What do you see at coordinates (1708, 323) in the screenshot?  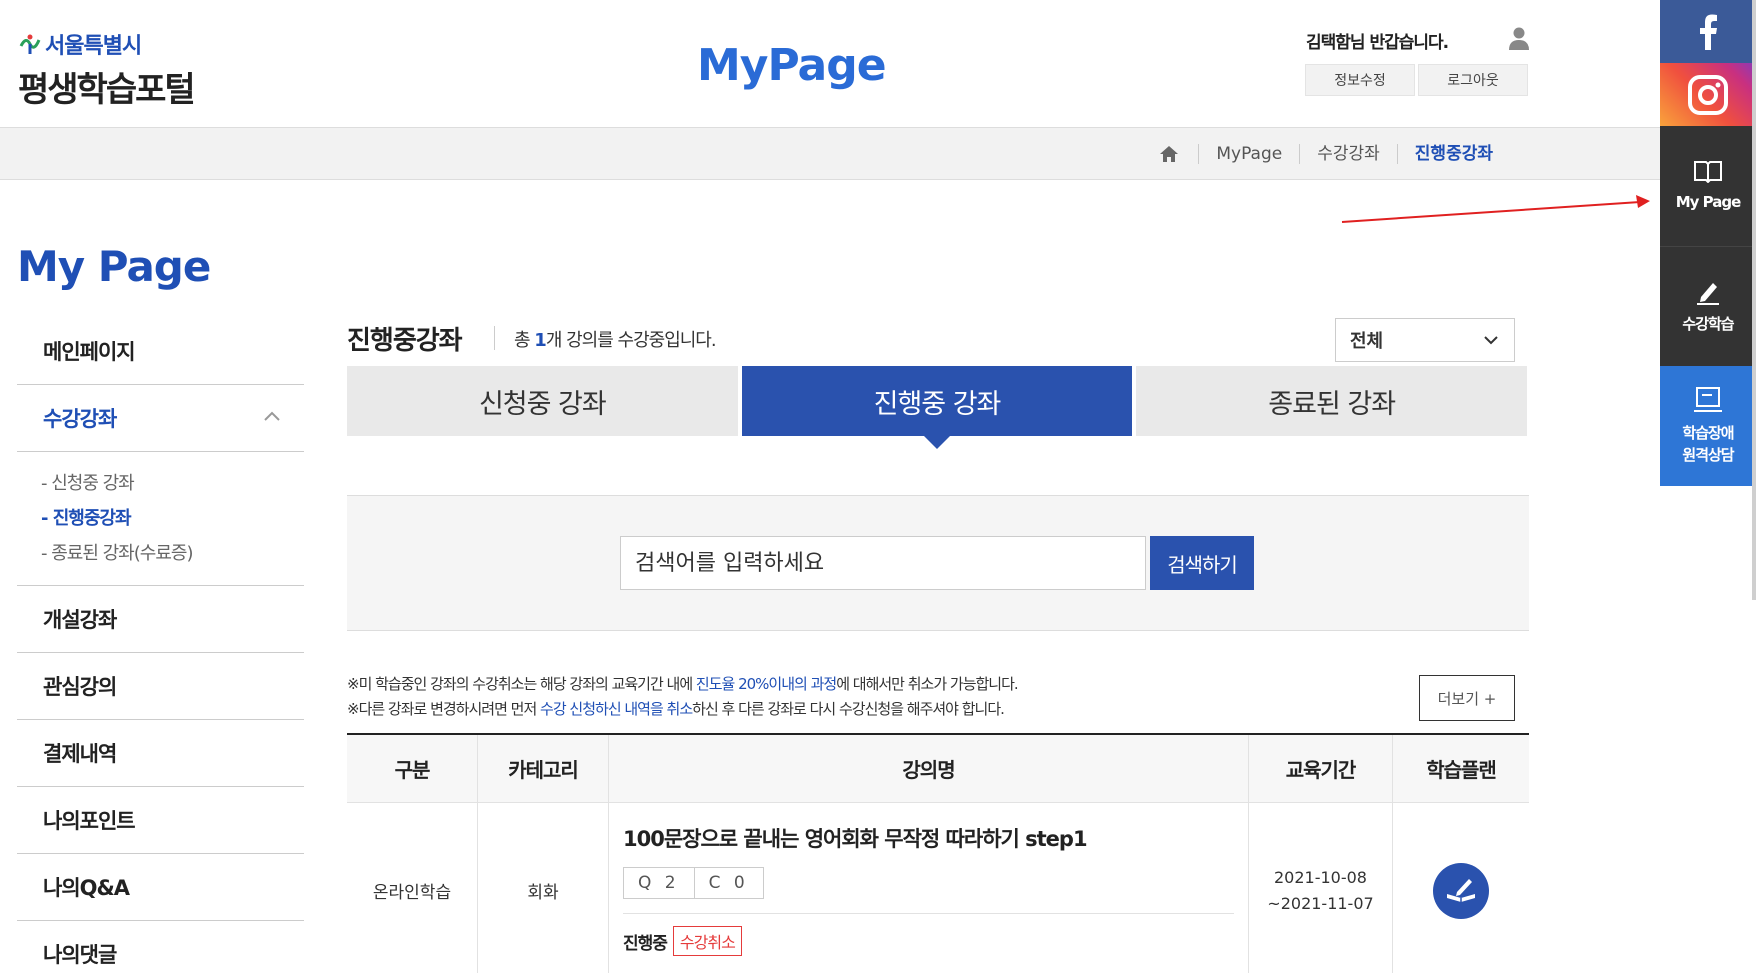 I see `quick-study-label: 수강학습` at bounding box center [1708, 323].